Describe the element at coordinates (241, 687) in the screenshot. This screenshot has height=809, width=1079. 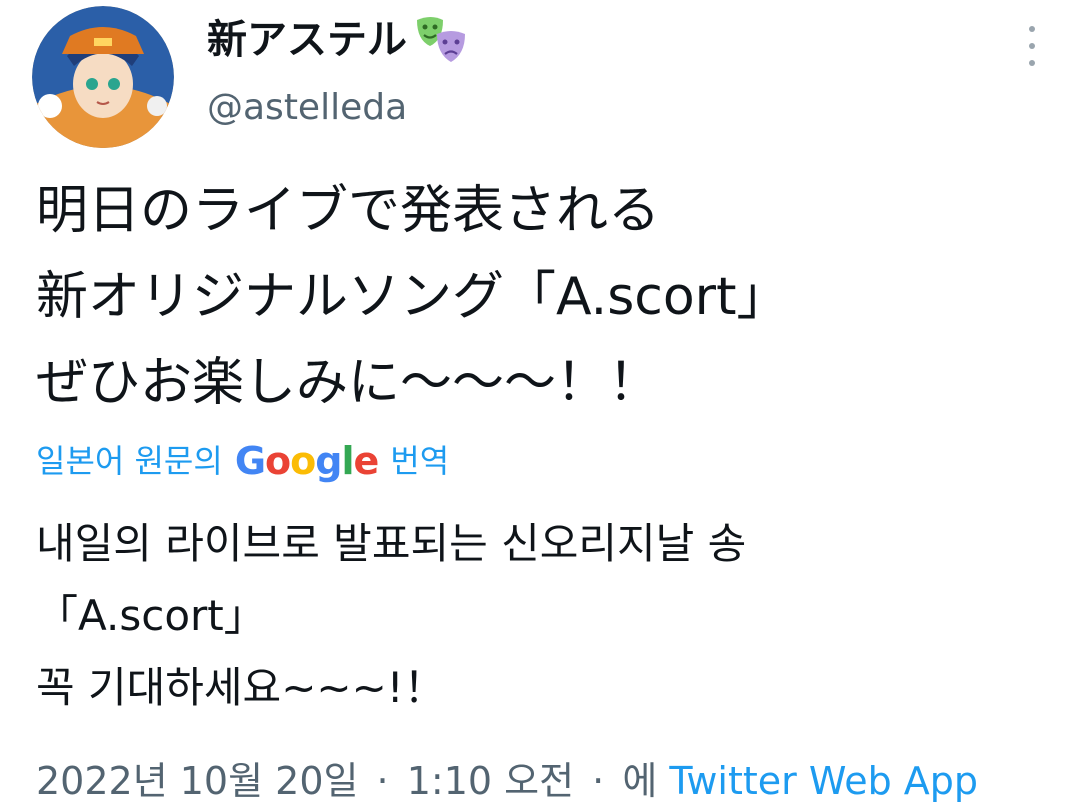
I see `translation-line: 꼭 기대하세요~~~!！` at that location.